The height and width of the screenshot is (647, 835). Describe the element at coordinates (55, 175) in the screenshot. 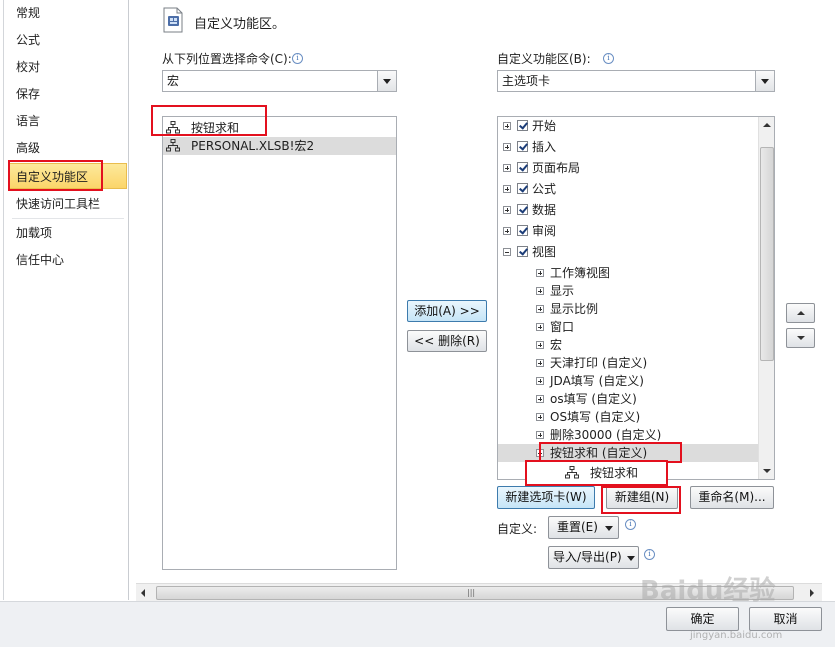

I see `annotation-highlight-sidebar` at that location.